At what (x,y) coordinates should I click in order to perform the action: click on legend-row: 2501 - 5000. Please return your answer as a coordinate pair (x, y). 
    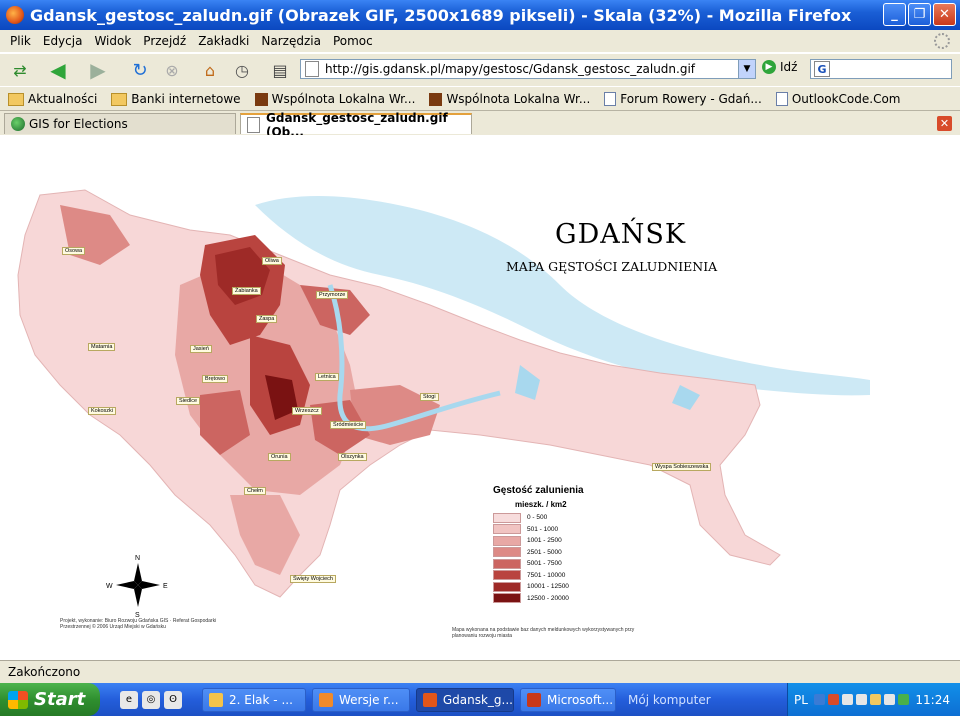
    Looking at the image, I should click on (558, 553).